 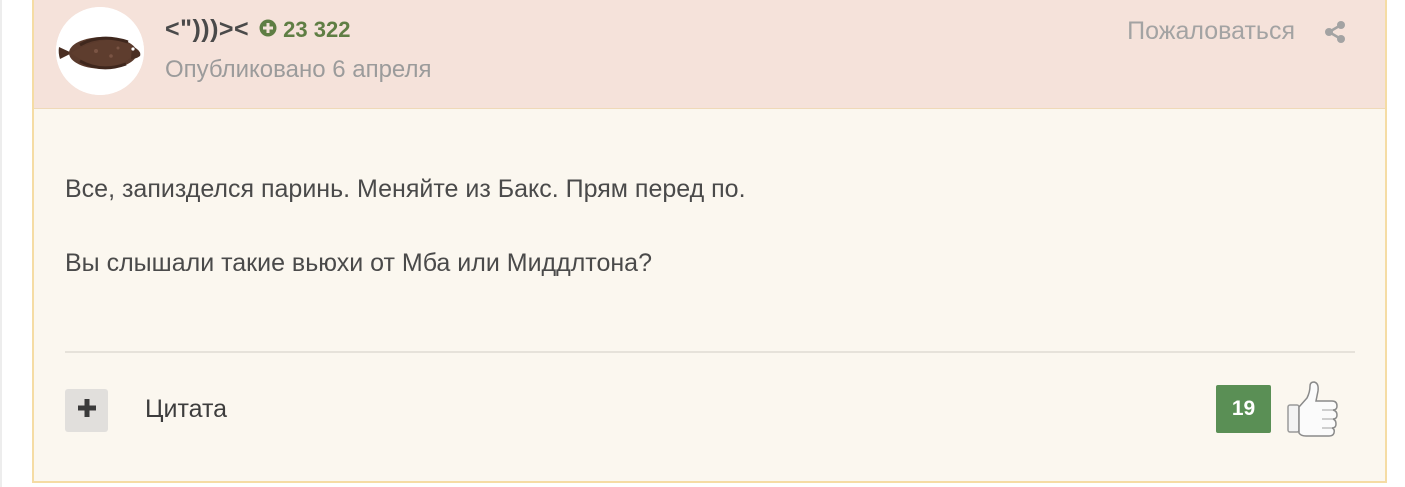 What do you see at coordinates (317, 29) in the screenshot?
I see `reputation-value: 23 322` at bounding box center [317, 29].